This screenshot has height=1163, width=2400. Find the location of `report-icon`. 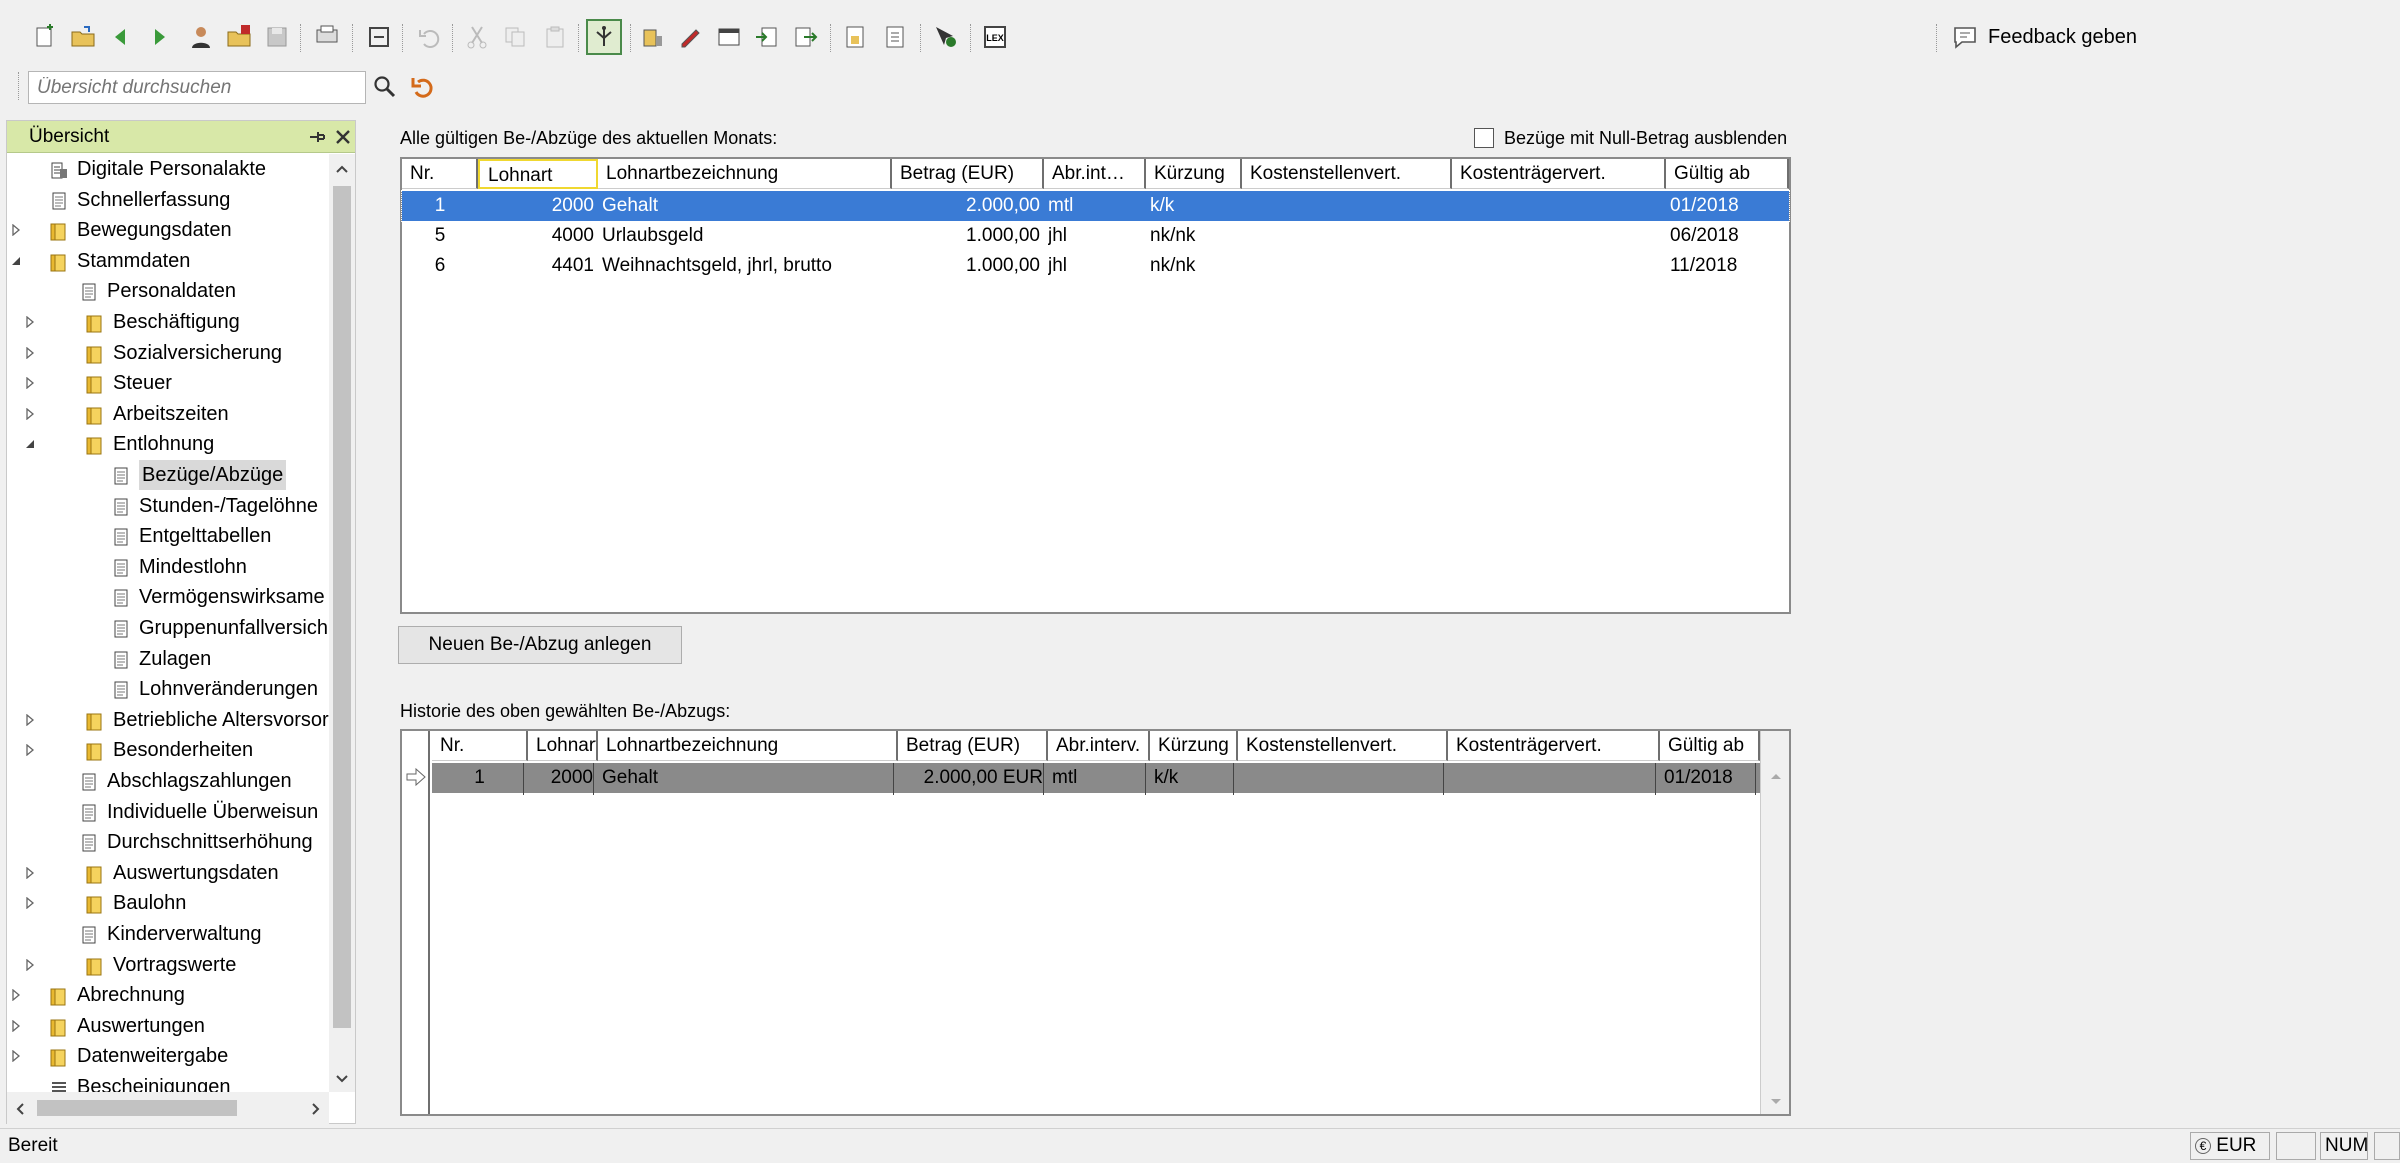

report-icon is located at coordinates (855, 37).